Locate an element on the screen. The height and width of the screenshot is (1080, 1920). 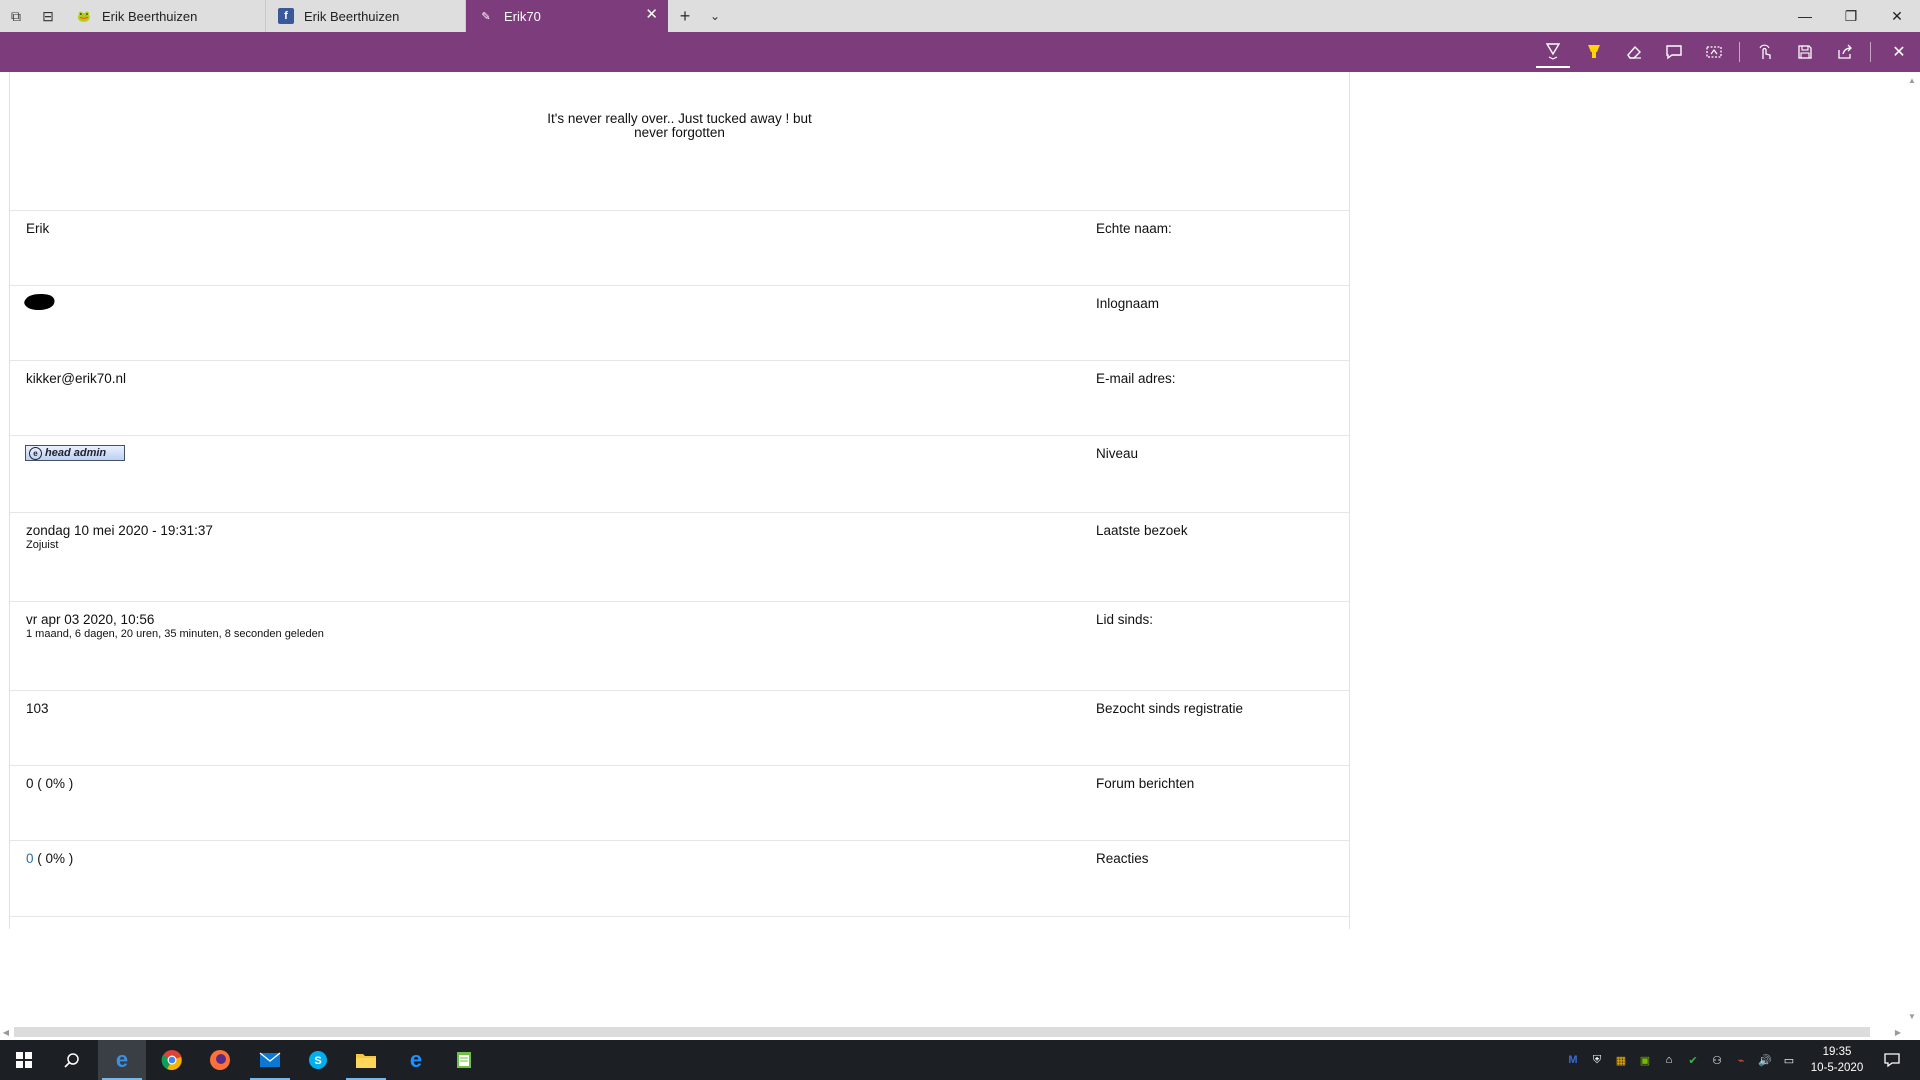
nvidia-icon: ▣ is located at coordinates (1645, 1060).